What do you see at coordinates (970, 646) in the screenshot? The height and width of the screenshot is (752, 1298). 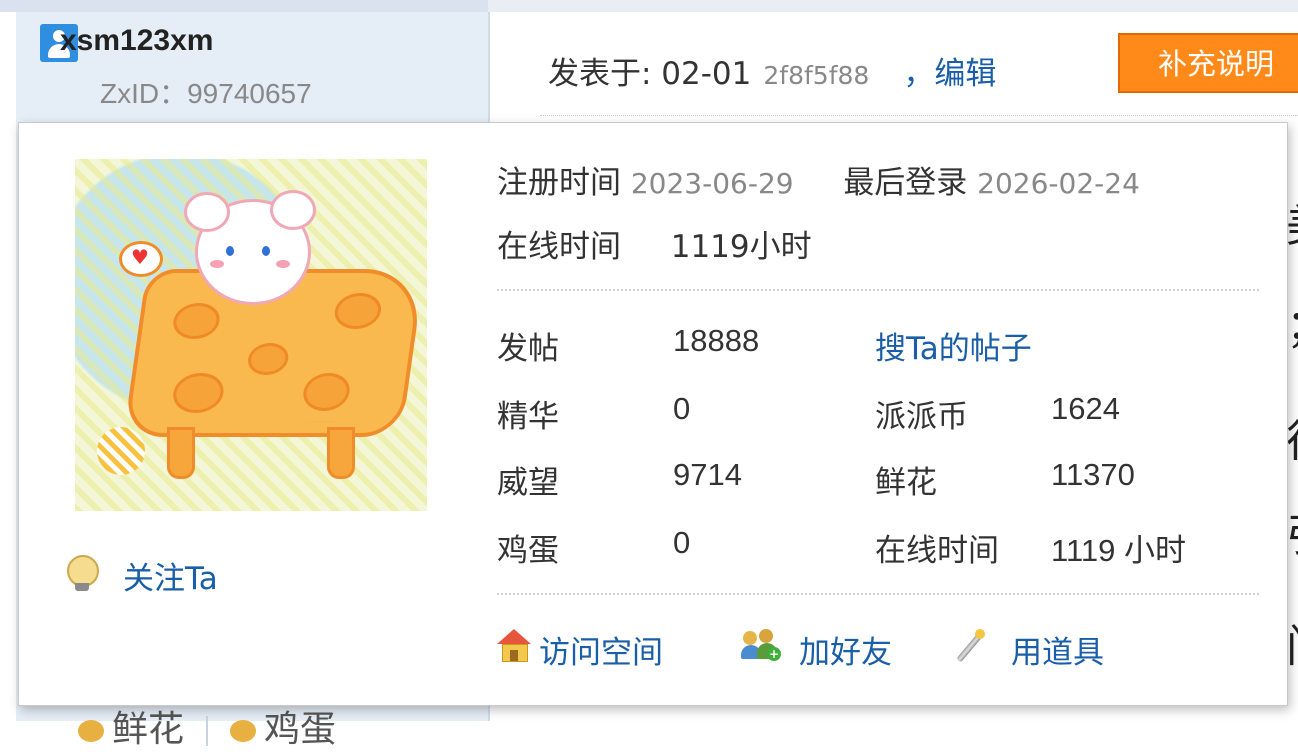 I see `magic-wand-icon` at bounding box center [970, 646].